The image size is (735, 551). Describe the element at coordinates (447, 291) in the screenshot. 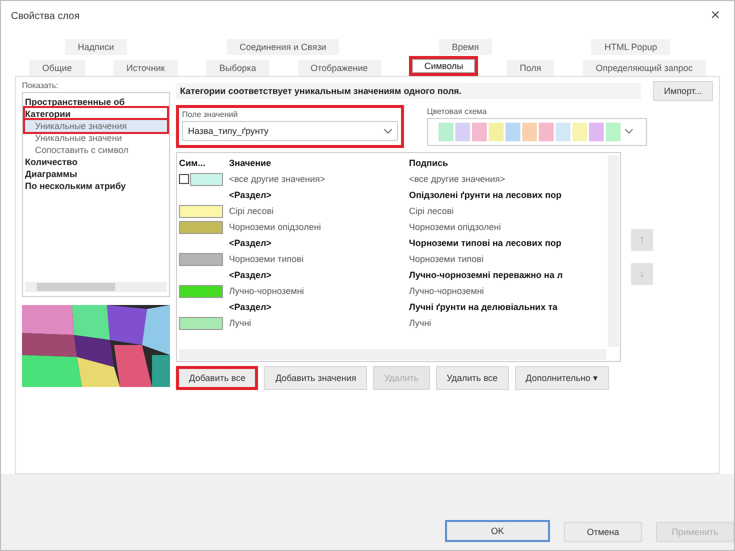

I see `label-cell-text: Лучно-чорноземні` at that location.